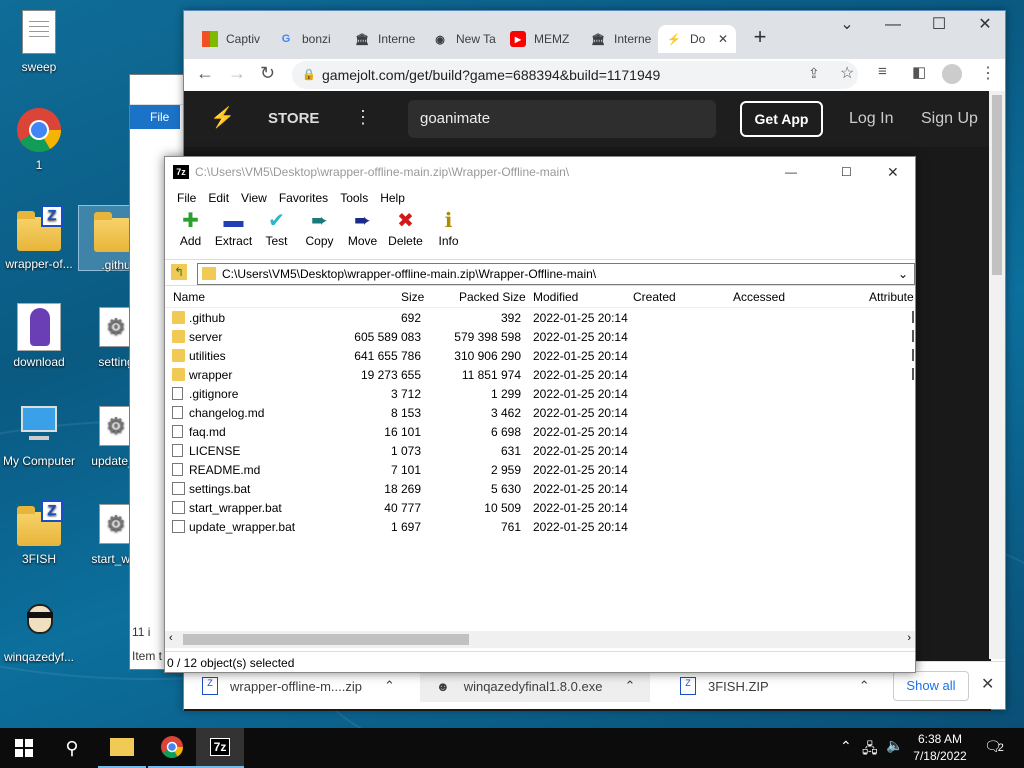 This screenshot has width=1024, height=768. What do you see at coordinates (218, 198) in the screenshot?
I see `menu-edit: Edit` at bounding box center [218, 198].